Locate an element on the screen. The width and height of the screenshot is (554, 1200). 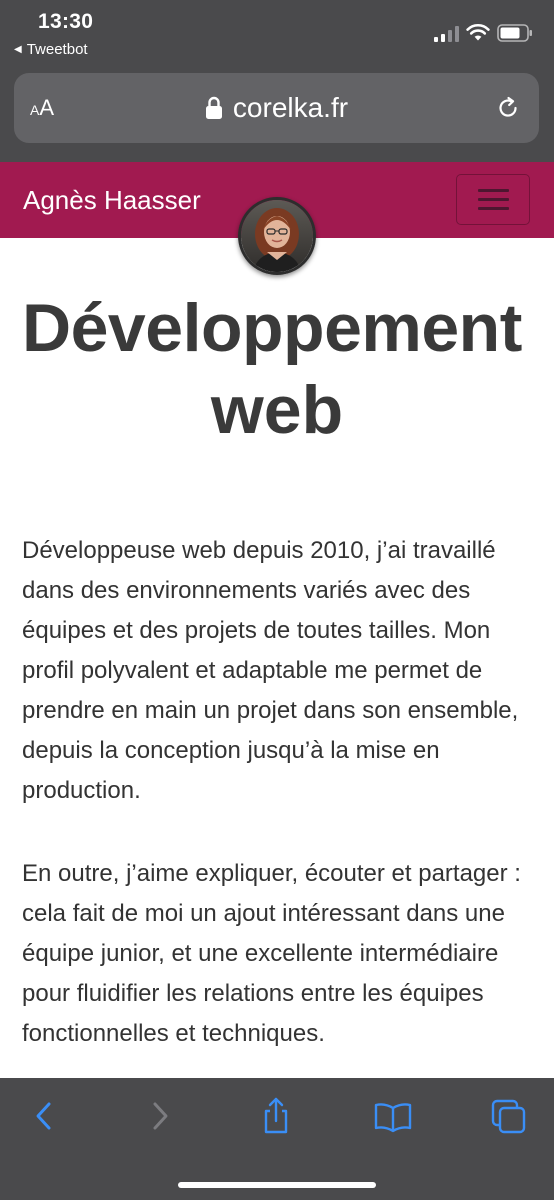
domain-text: corelka.fr is located at coordinates (290, 107).